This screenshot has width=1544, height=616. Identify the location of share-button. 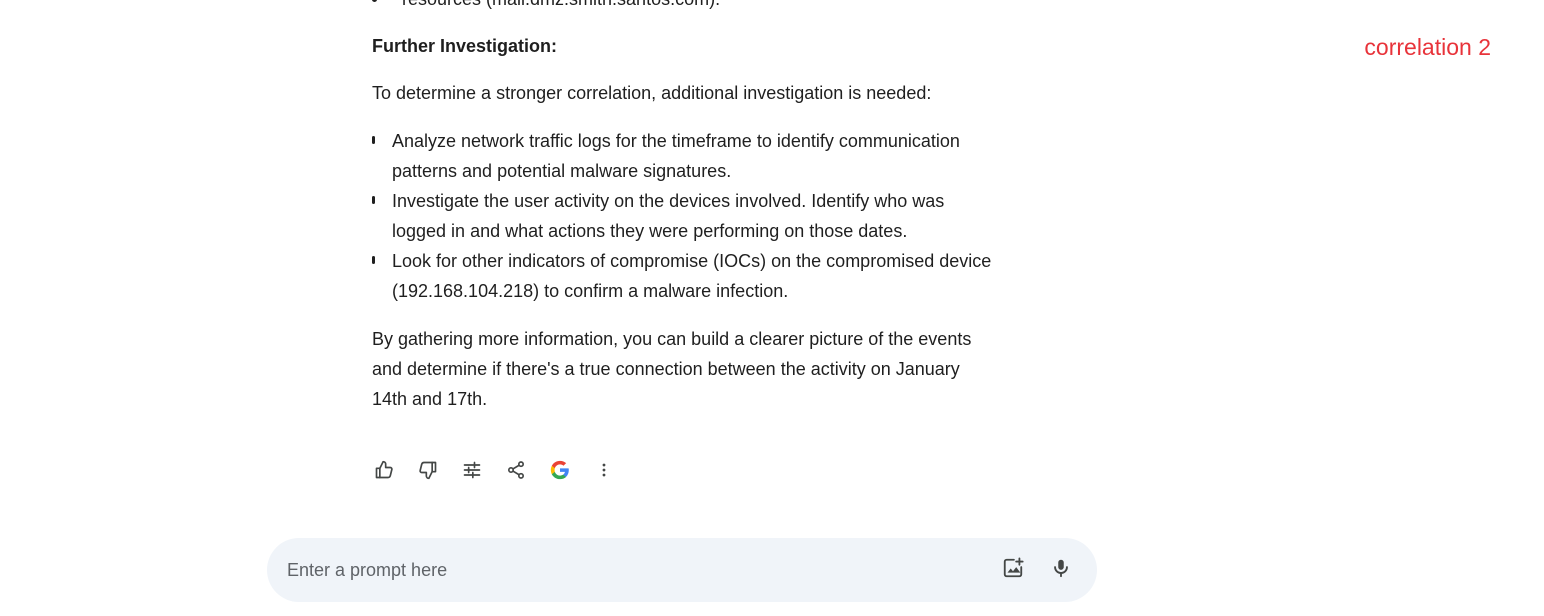
(516, 470).